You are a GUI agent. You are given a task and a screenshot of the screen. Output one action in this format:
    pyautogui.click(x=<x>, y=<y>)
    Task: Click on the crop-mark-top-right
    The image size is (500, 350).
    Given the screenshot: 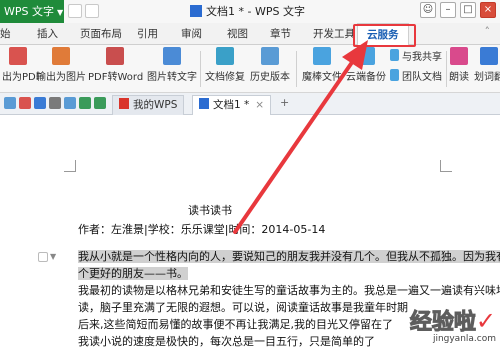 What is the action you would take?
    pyautogui.click(x=446, y=166)
    